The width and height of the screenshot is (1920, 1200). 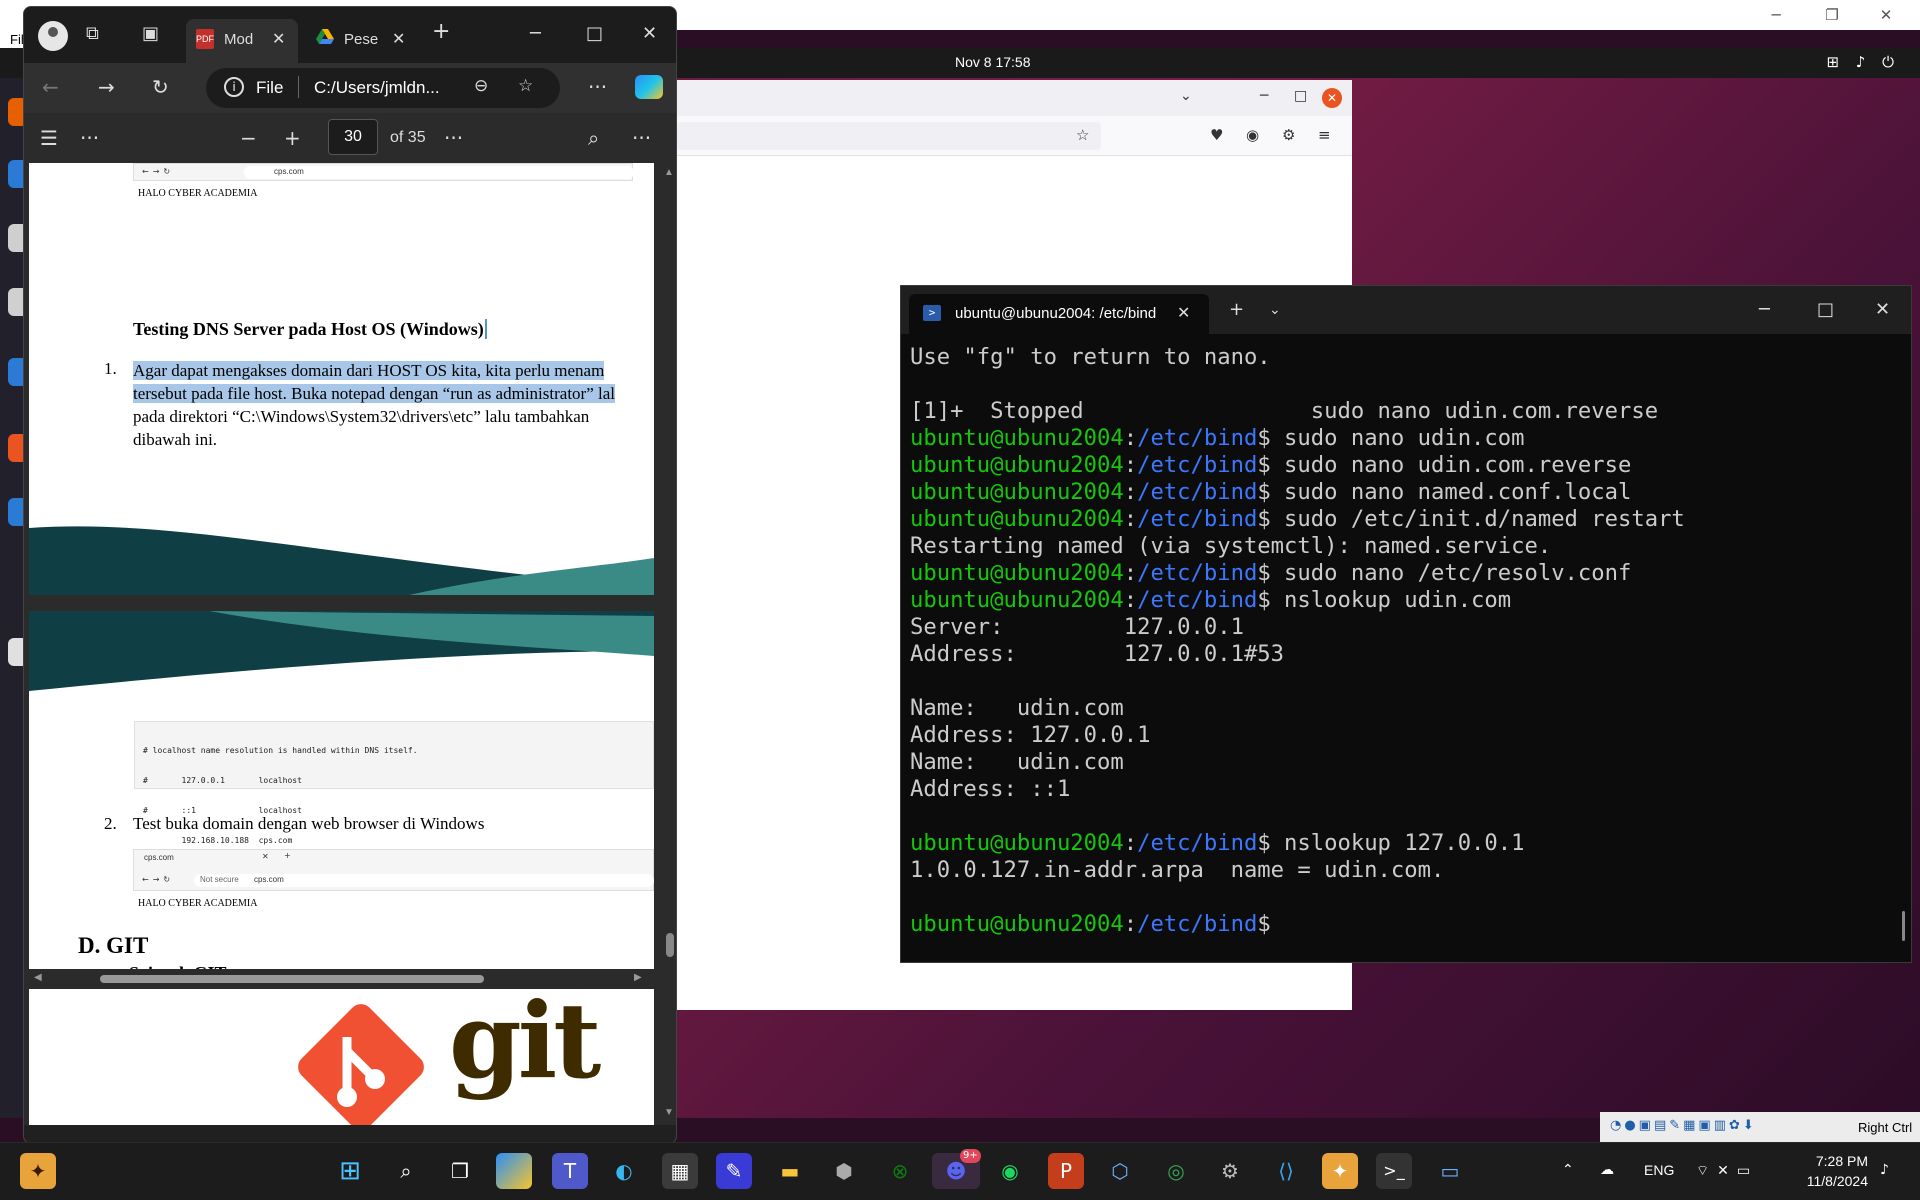 What do you see at coordinates (1400, 924) in the screenshot?
I see `terminal-command-line: ubuntu@ubunu2004:/etc/bind$` at bounding box center [1400, 924].